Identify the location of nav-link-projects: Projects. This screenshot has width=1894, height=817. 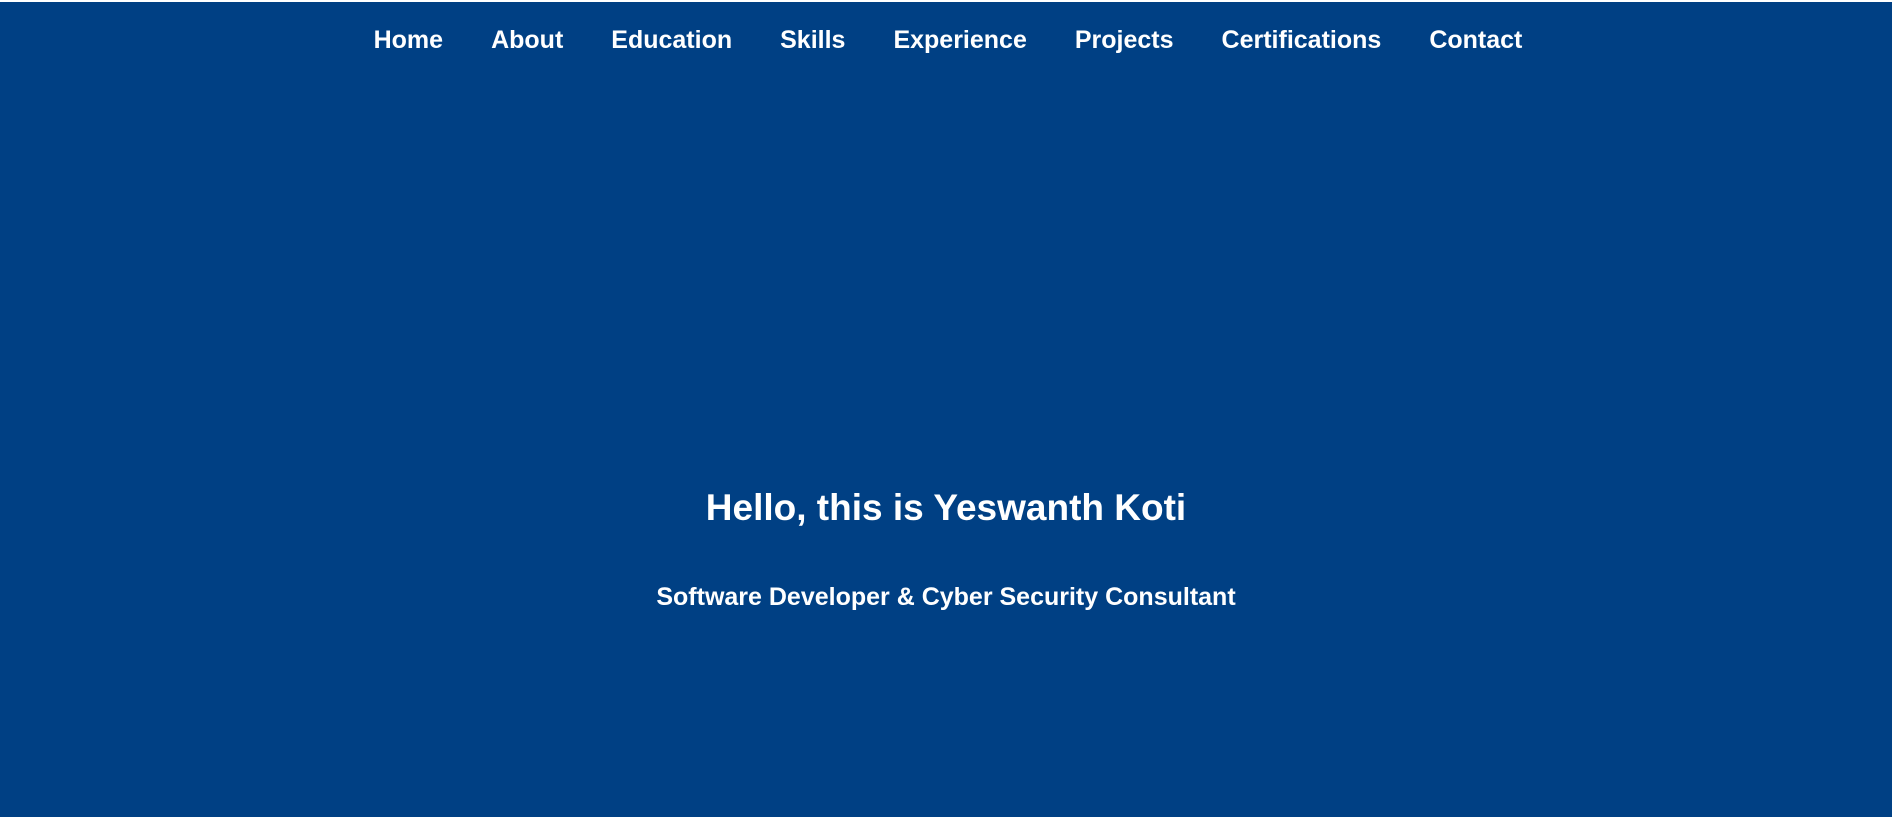
(1124, 40).